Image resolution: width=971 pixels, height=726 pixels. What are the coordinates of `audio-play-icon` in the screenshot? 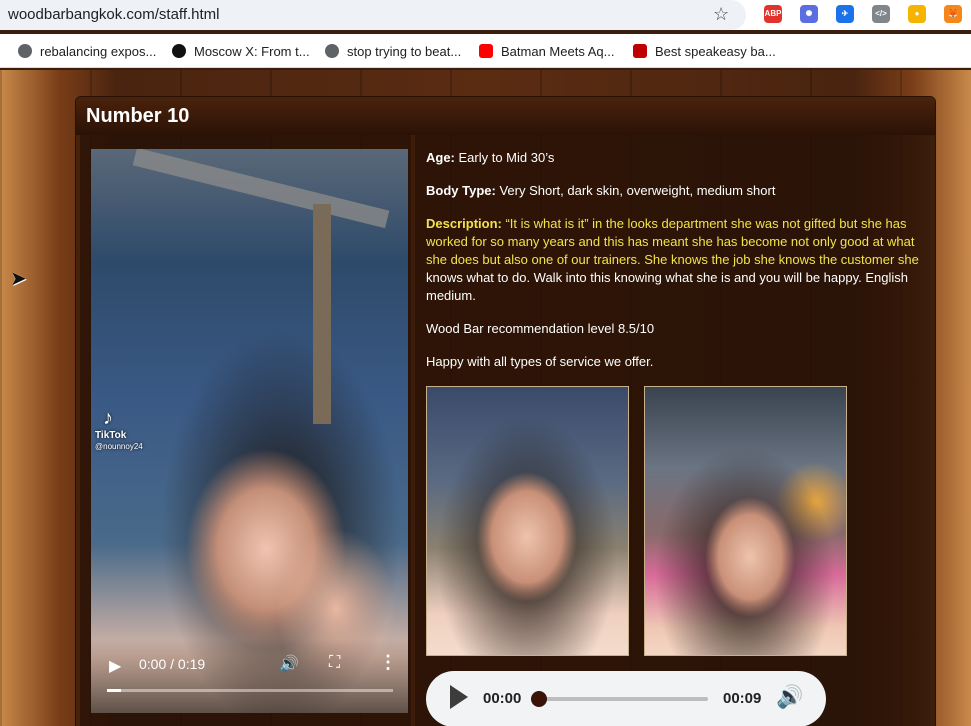 It's located at (459, 697).